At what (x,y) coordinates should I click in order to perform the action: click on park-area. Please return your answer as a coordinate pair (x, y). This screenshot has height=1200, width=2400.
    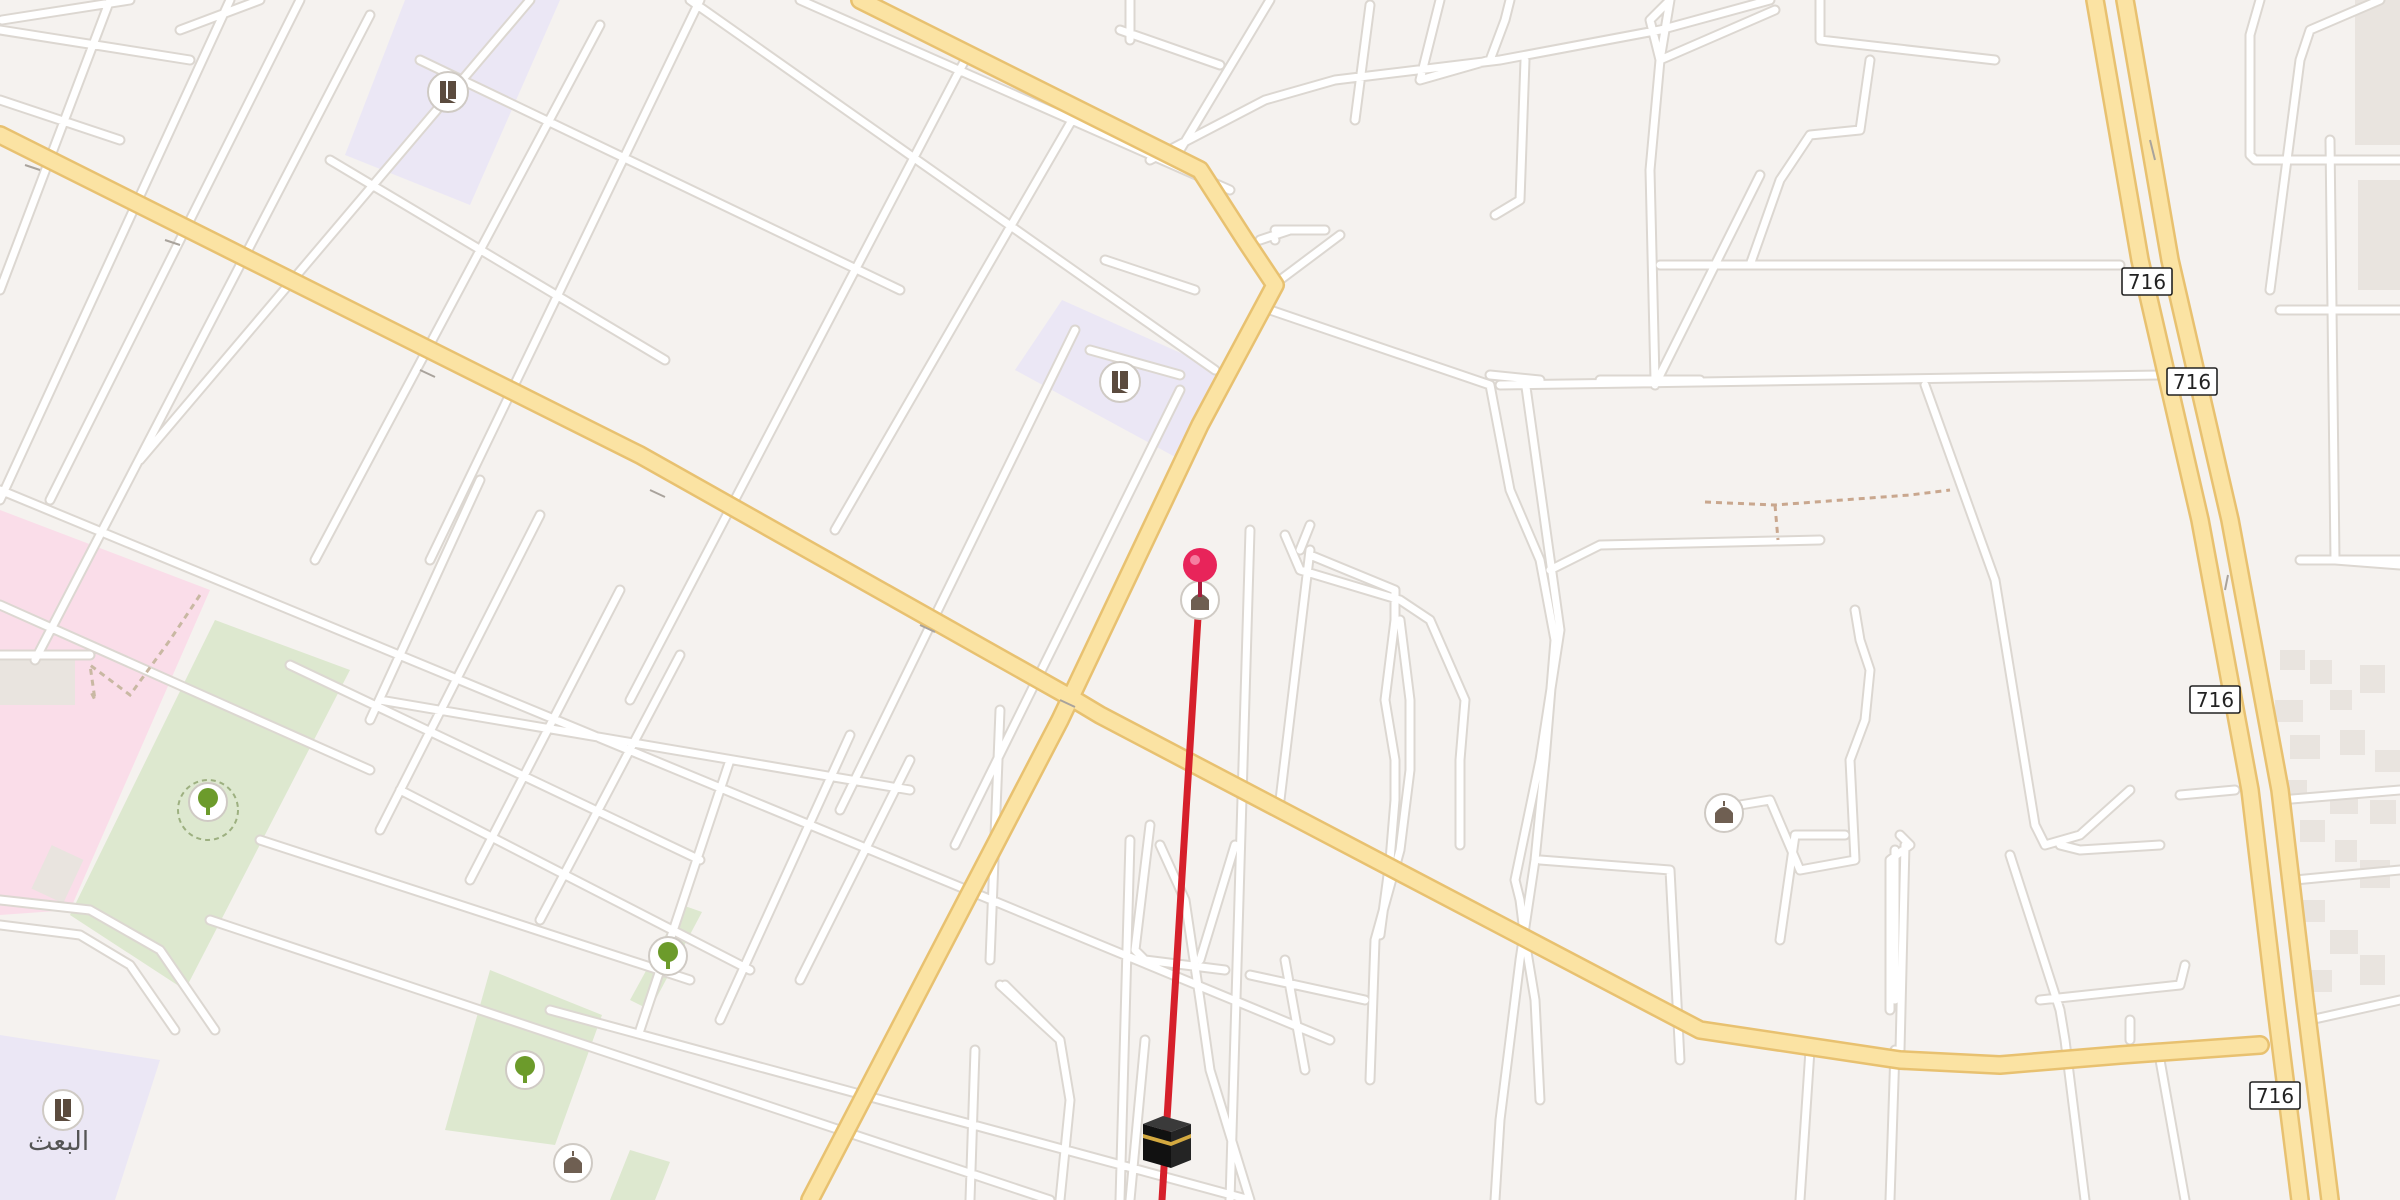
    Looking at the image, I should click on (640, 1175).